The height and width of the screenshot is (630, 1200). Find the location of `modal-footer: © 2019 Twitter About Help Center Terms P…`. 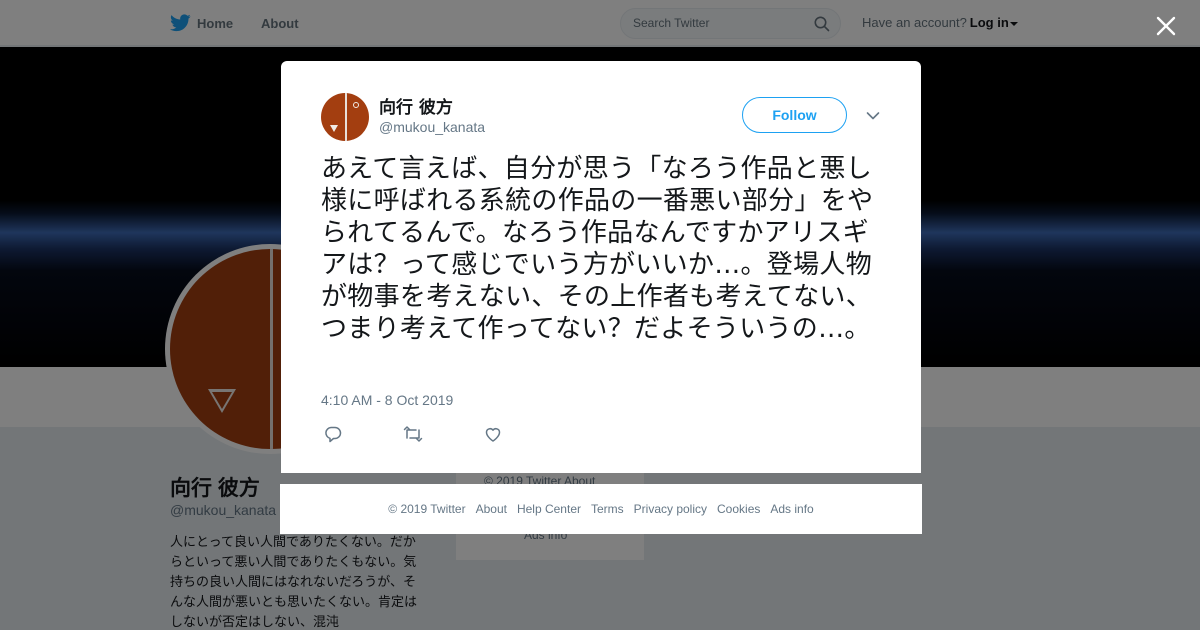

modal-footer: © 2019 Twitter About Help Center Terms P… is located at coordinates (601, 509).